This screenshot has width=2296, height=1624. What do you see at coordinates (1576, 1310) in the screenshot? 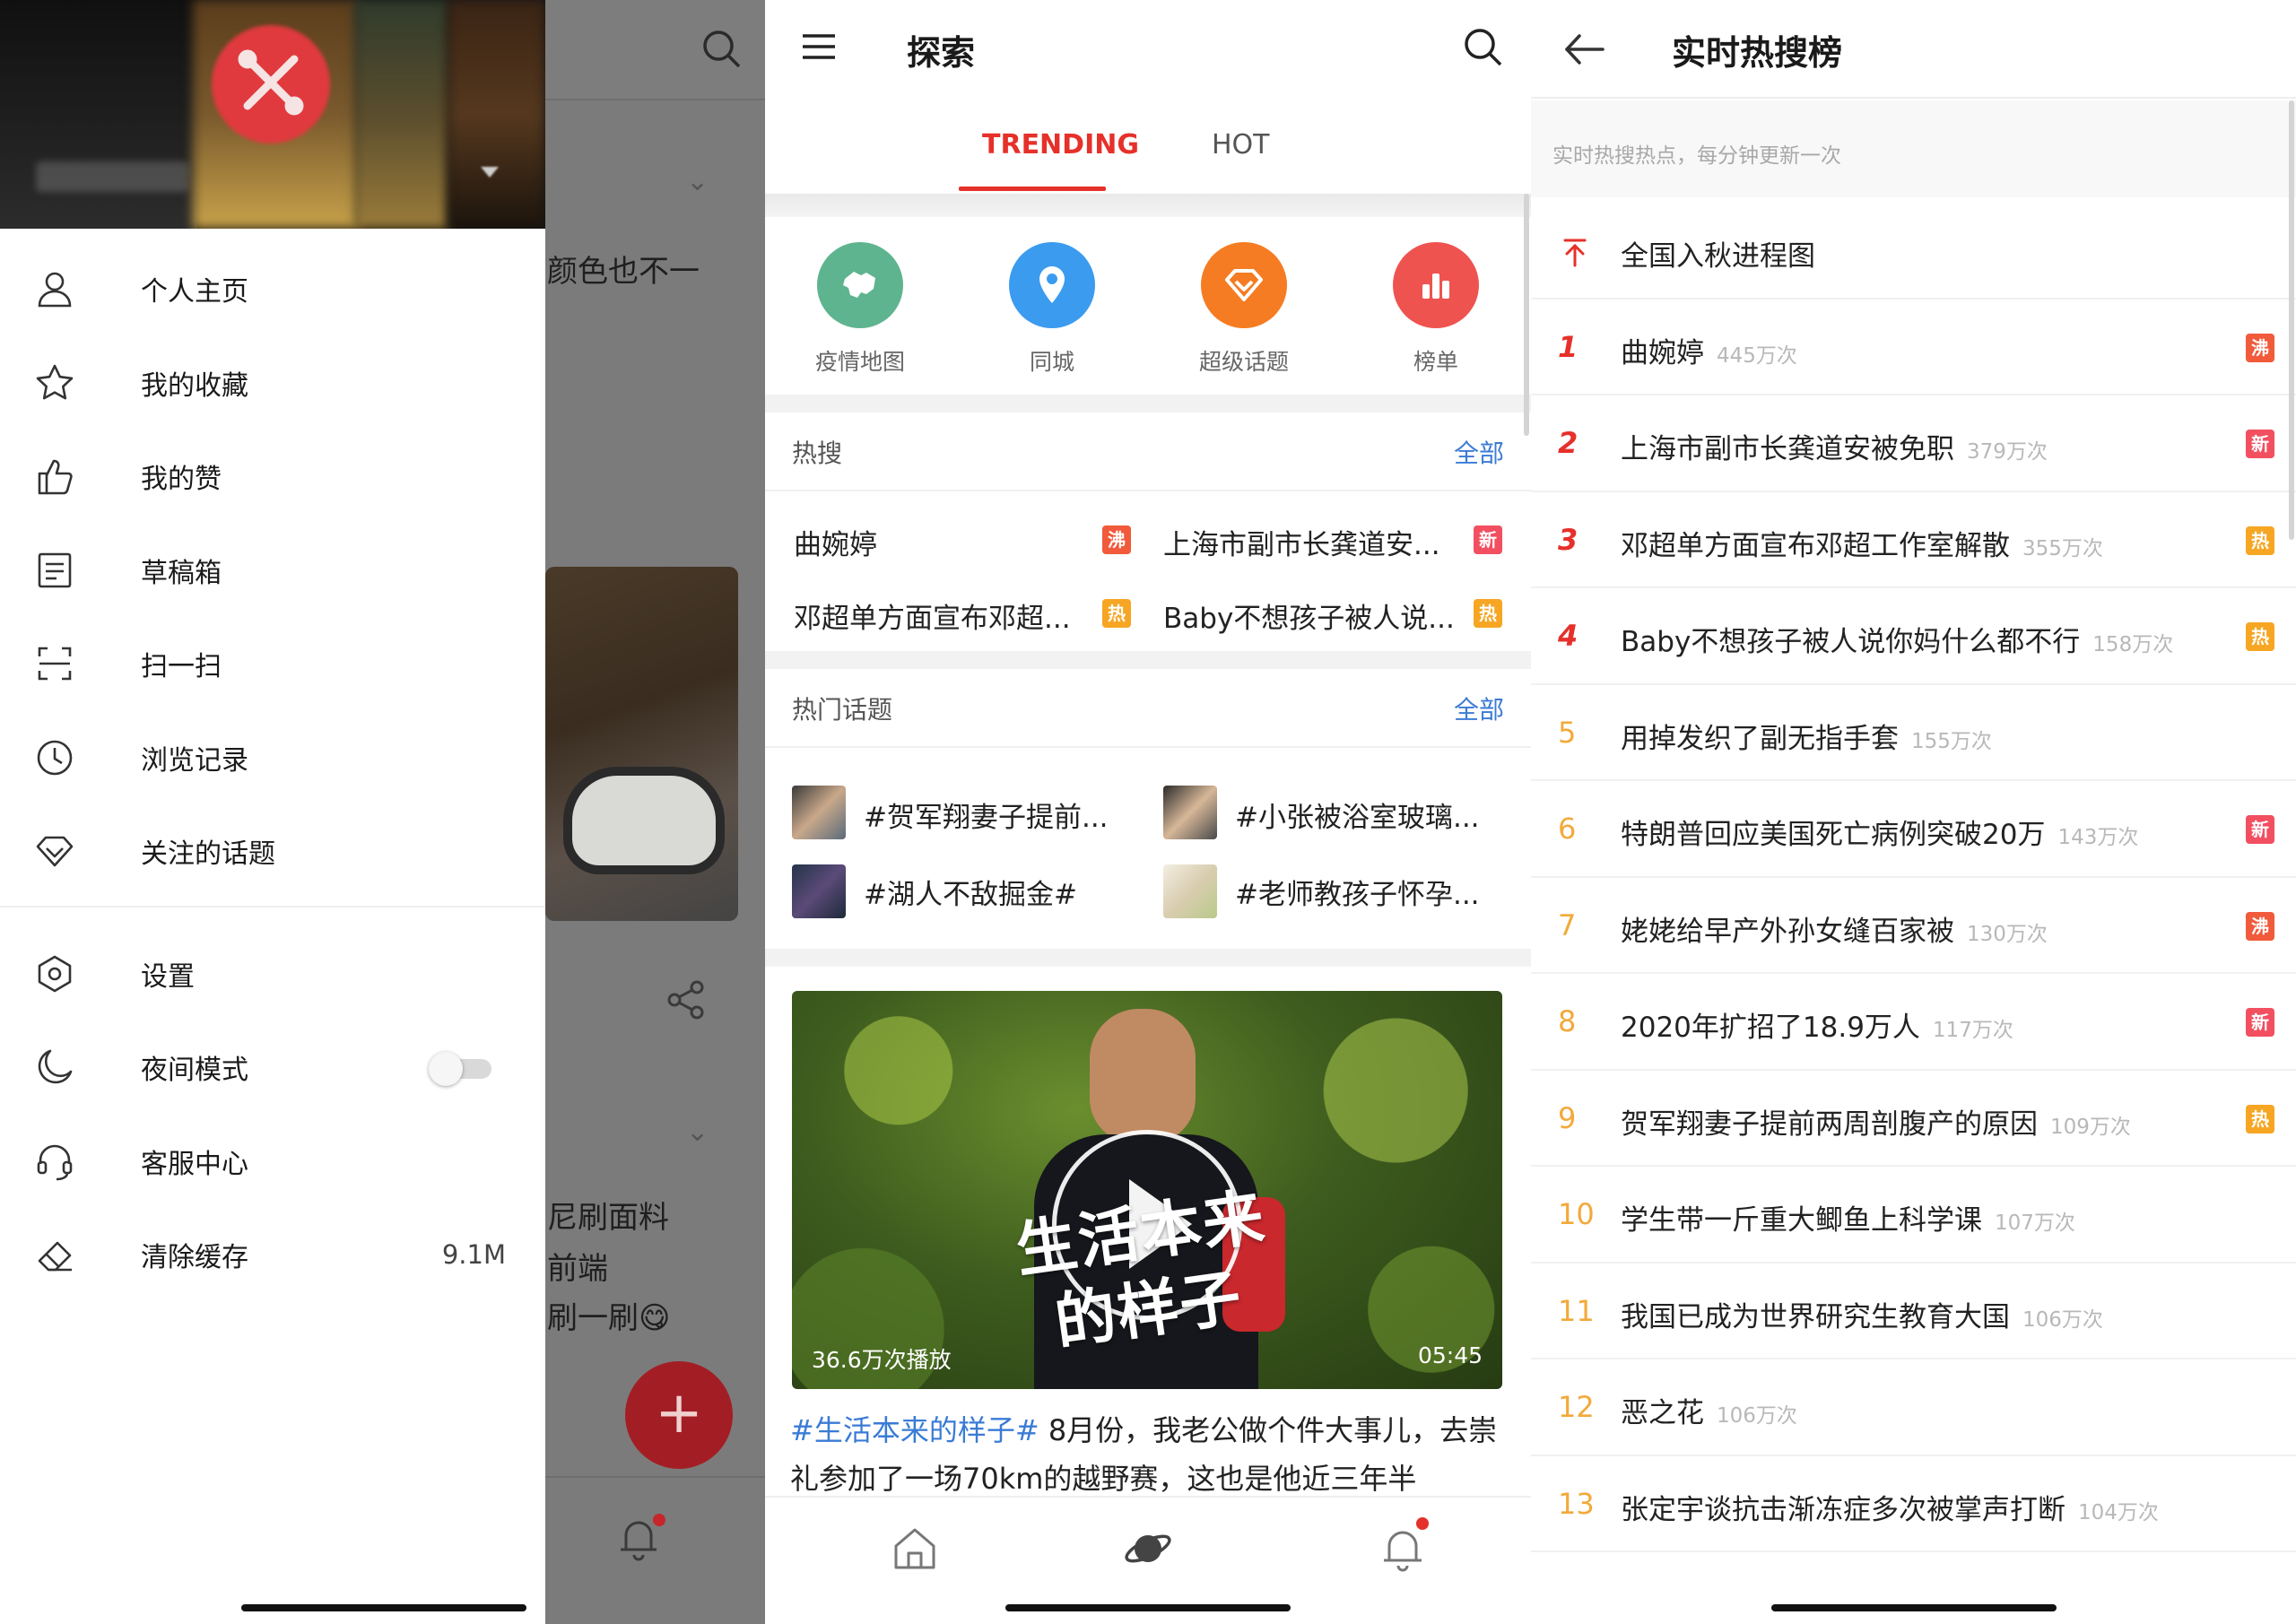
I see `rank-number: 11` at bounding box center [1576, 1310].